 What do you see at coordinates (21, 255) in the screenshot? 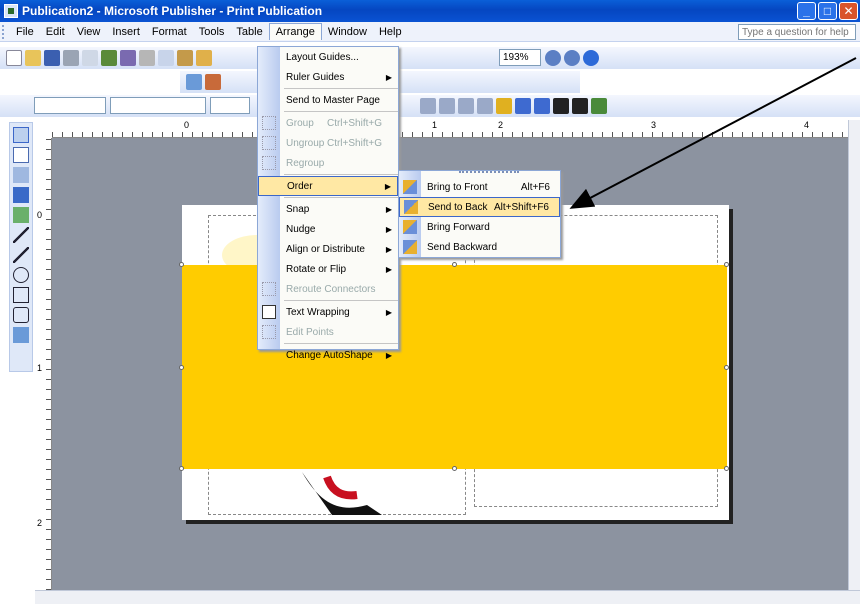
I see `arrow-icon` at bounding box center [21, 255].